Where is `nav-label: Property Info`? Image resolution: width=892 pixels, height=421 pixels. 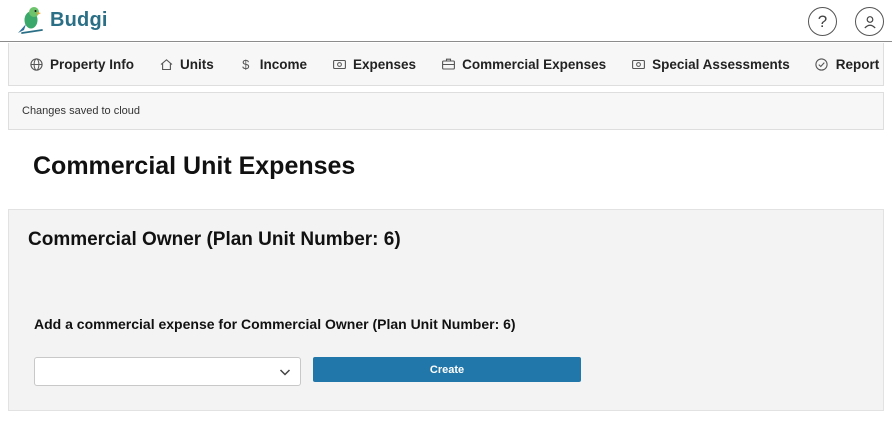
nav-label: Property Info is located at coordinates (92, 64).